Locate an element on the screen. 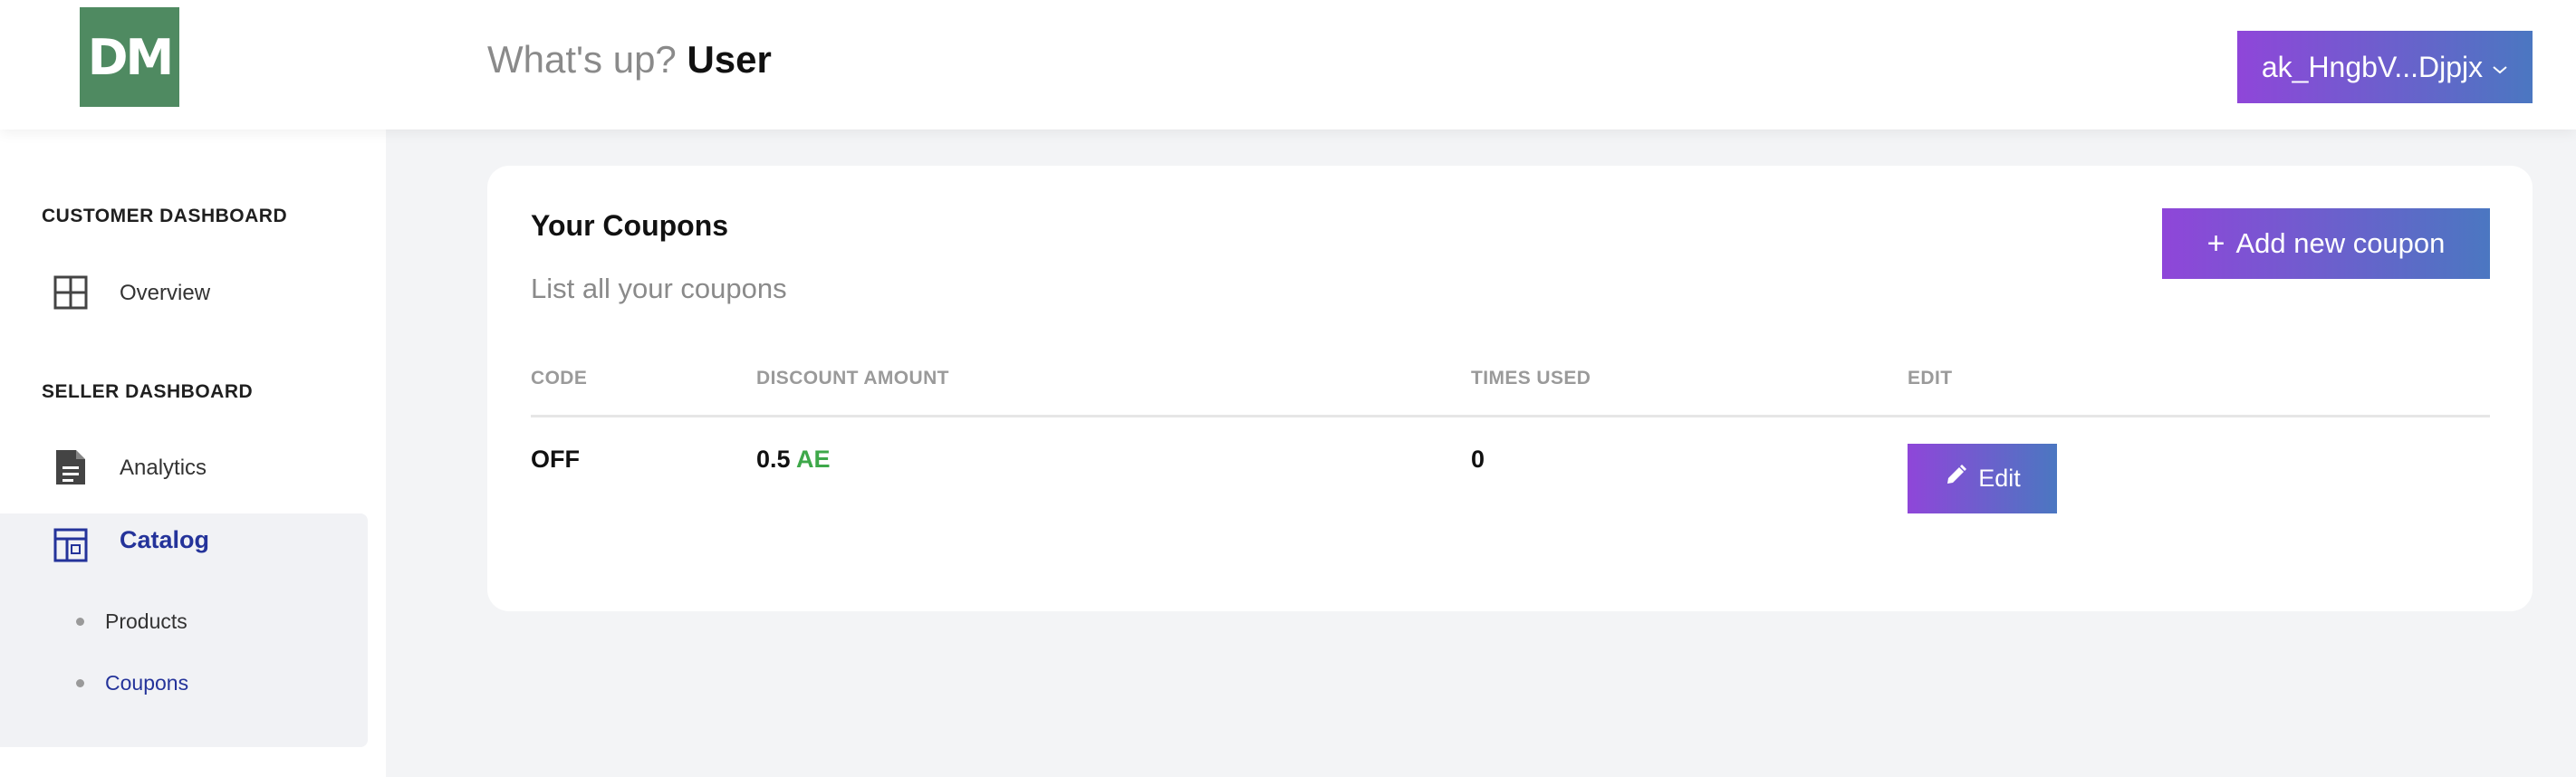 The width and height of the screenshot is (2576, 777). column-header-discount: DISCOUNT AMOUNT is located at coordinates (852, 378).